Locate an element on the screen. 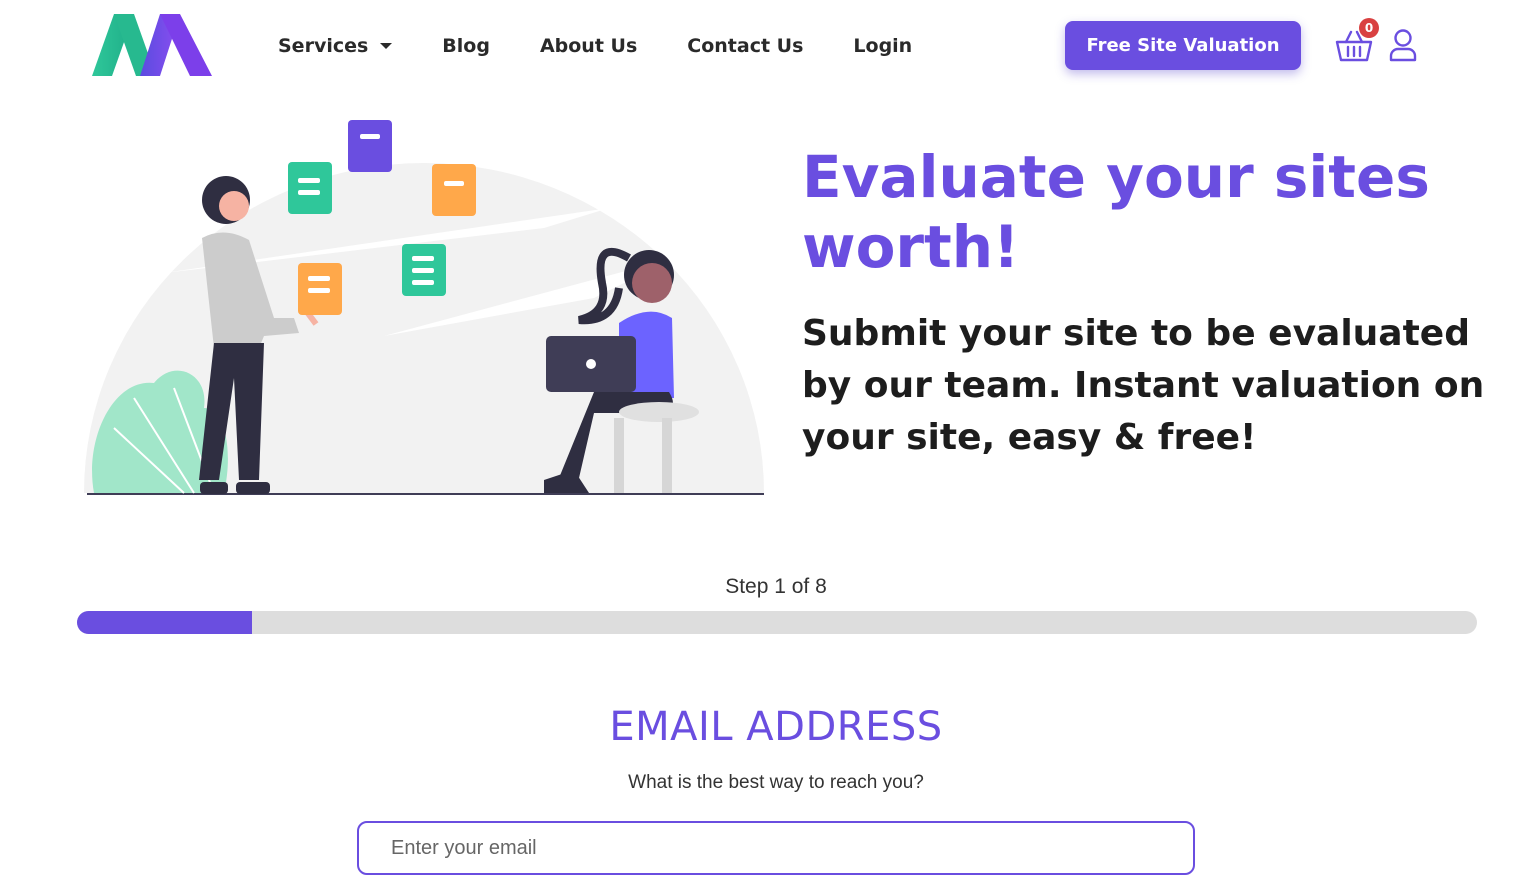  nav-item-blog: Blog is located at coordinates (466, 46).